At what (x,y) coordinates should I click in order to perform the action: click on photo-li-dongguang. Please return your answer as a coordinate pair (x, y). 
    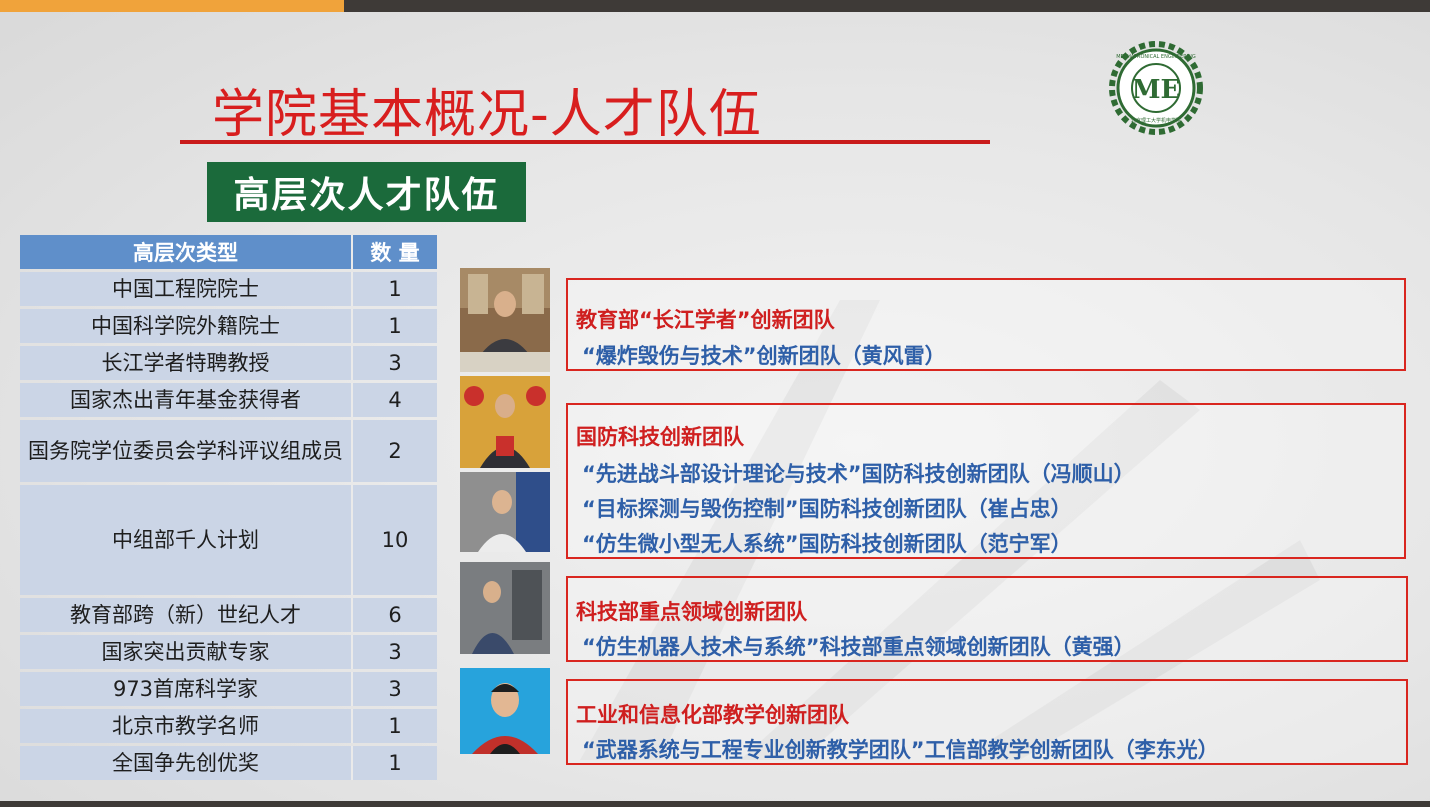
    Looking at the image, I should click on (505, 711).